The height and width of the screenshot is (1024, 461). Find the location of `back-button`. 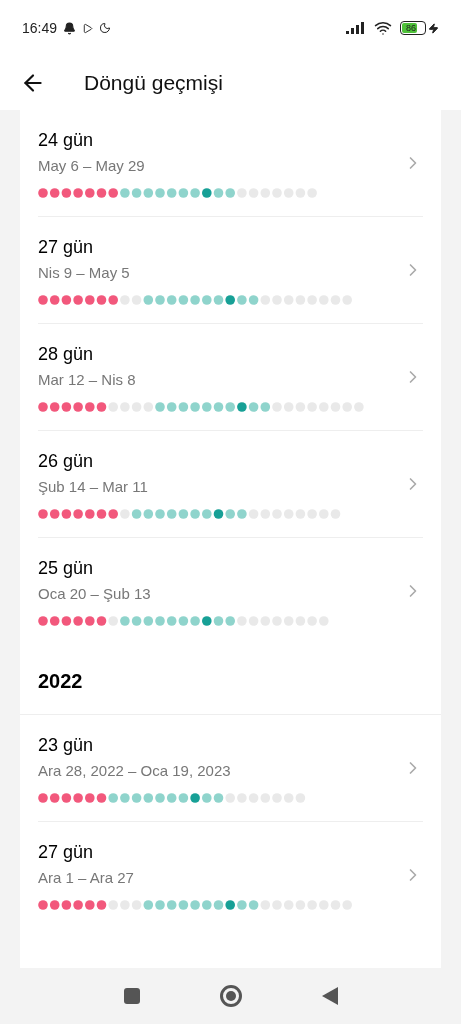

back-button is located at coordinates (329, 996).